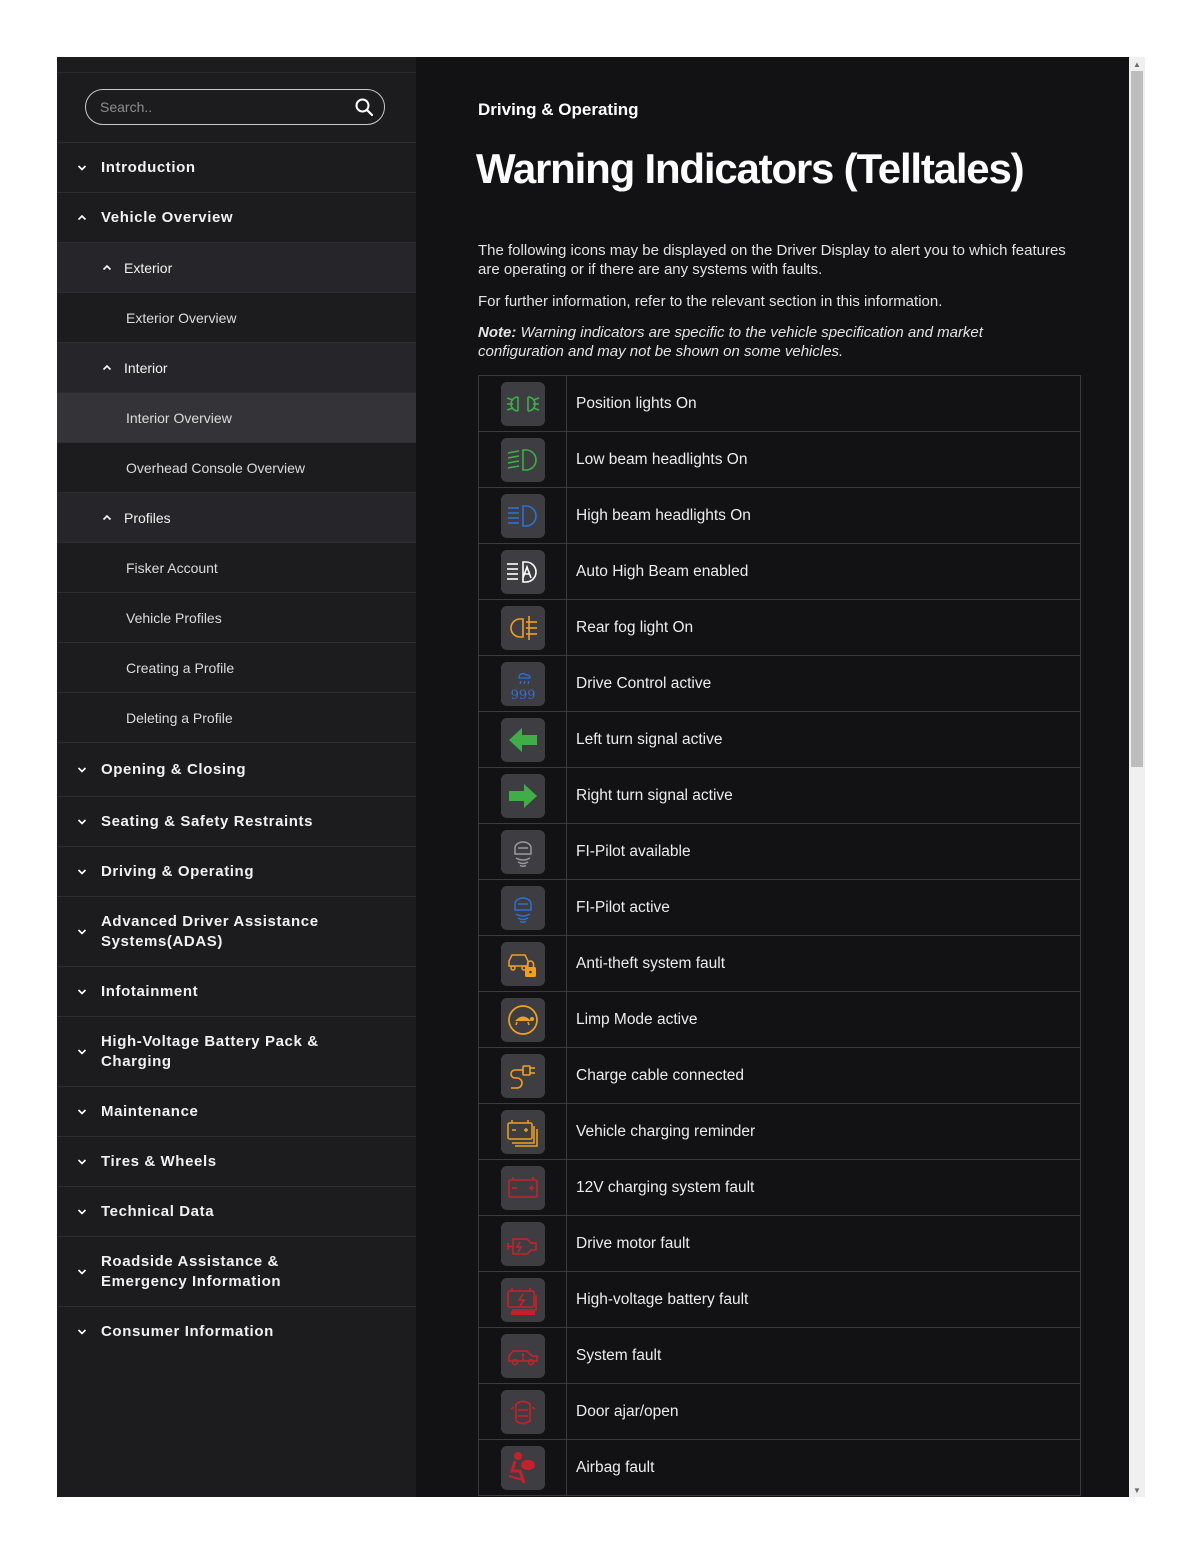 The height and width of the screenshot is (1553, 1200). I want to click on sidebar-item-label: Technical Data, so click(158, 1211).